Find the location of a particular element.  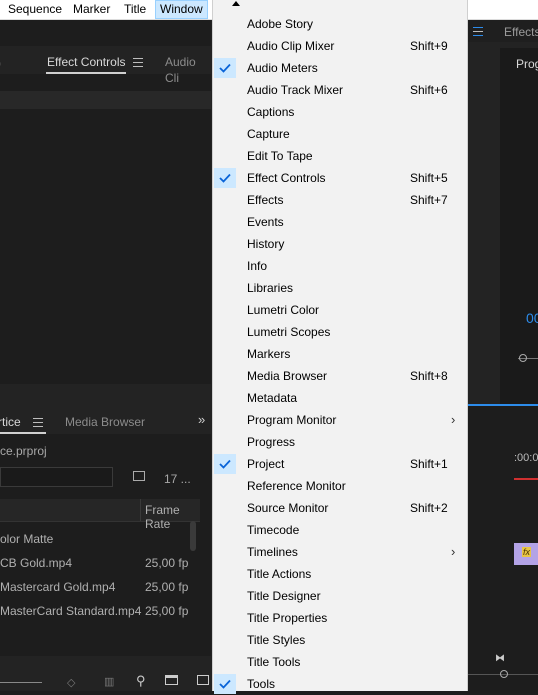

project-filename: ce.prproj is located at coordinates (23, 451).